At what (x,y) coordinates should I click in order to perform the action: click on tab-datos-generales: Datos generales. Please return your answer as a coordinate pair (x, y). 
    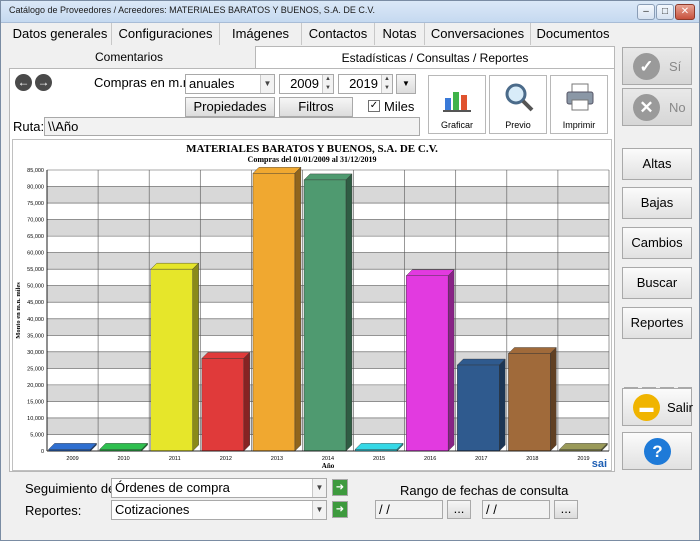
    Looking at the image, I should click on (60, 34).